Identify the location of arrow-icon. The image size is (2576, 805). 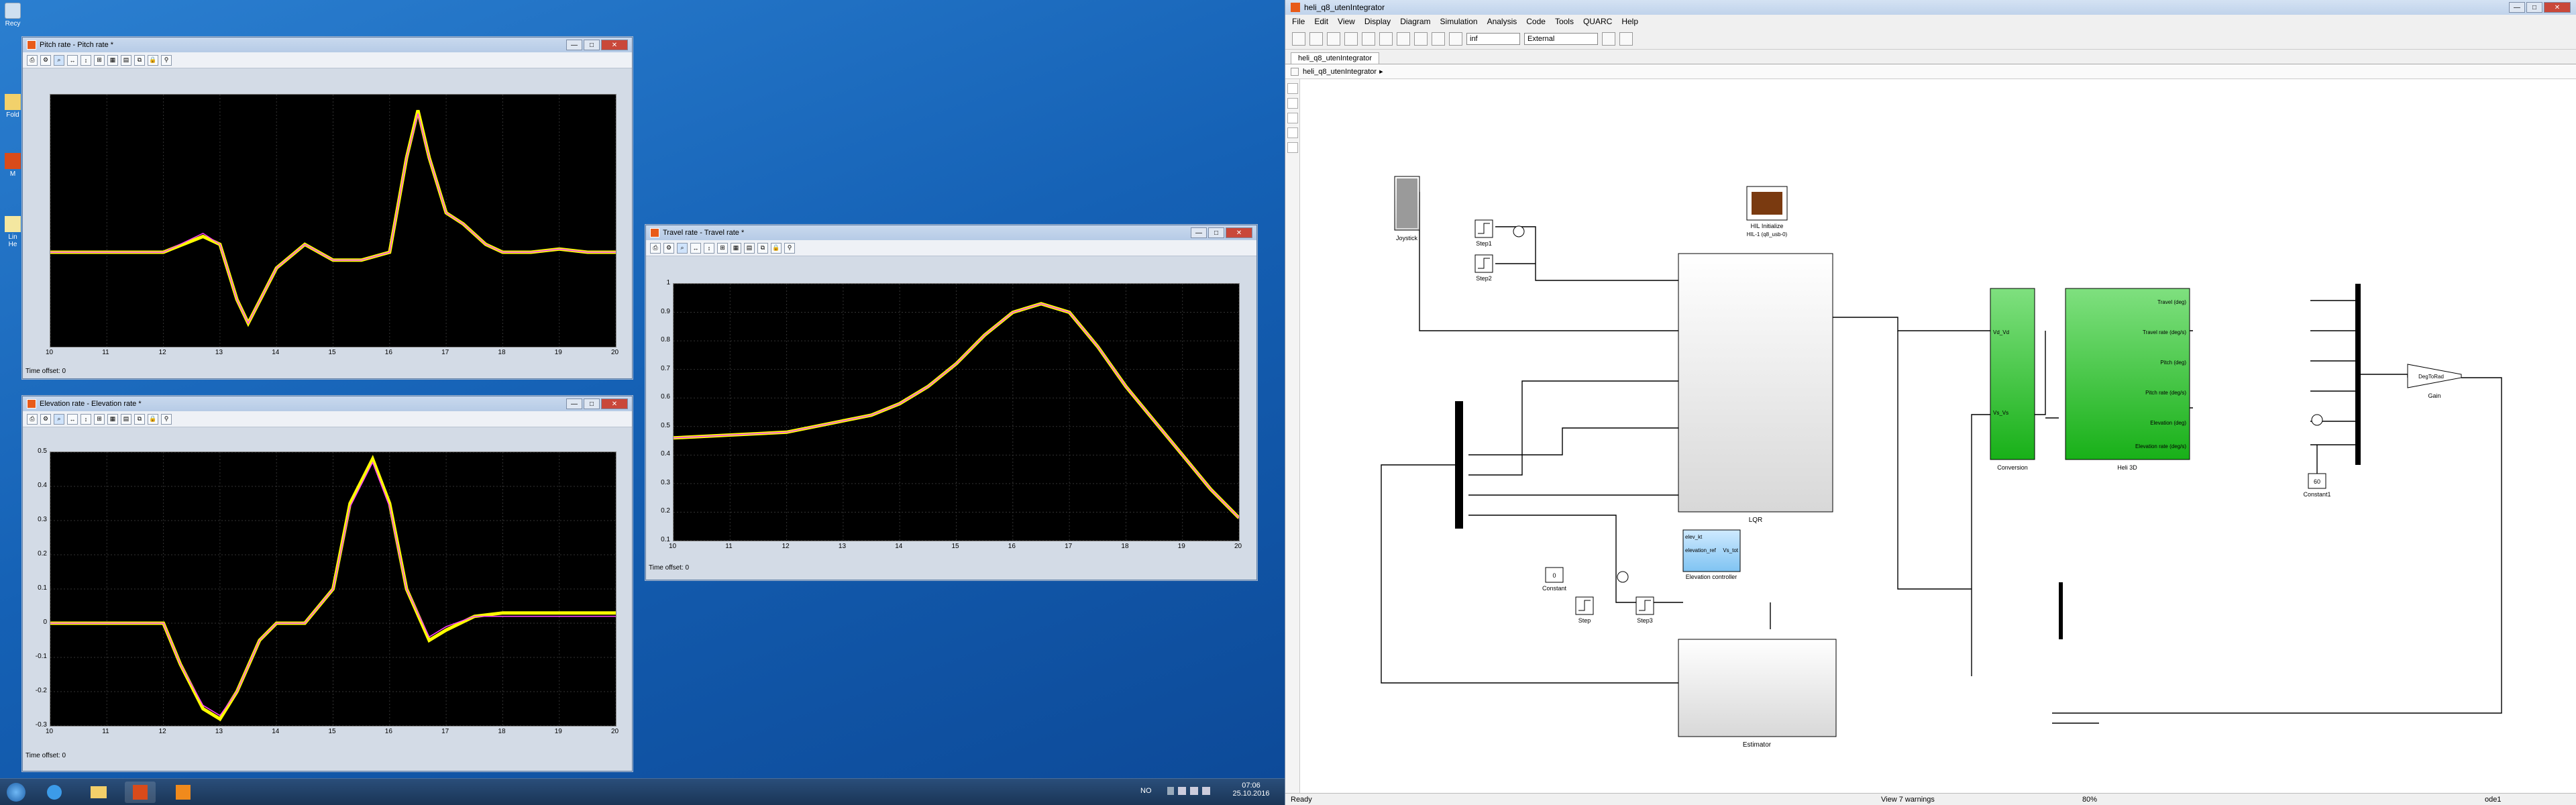
(1292, 118).